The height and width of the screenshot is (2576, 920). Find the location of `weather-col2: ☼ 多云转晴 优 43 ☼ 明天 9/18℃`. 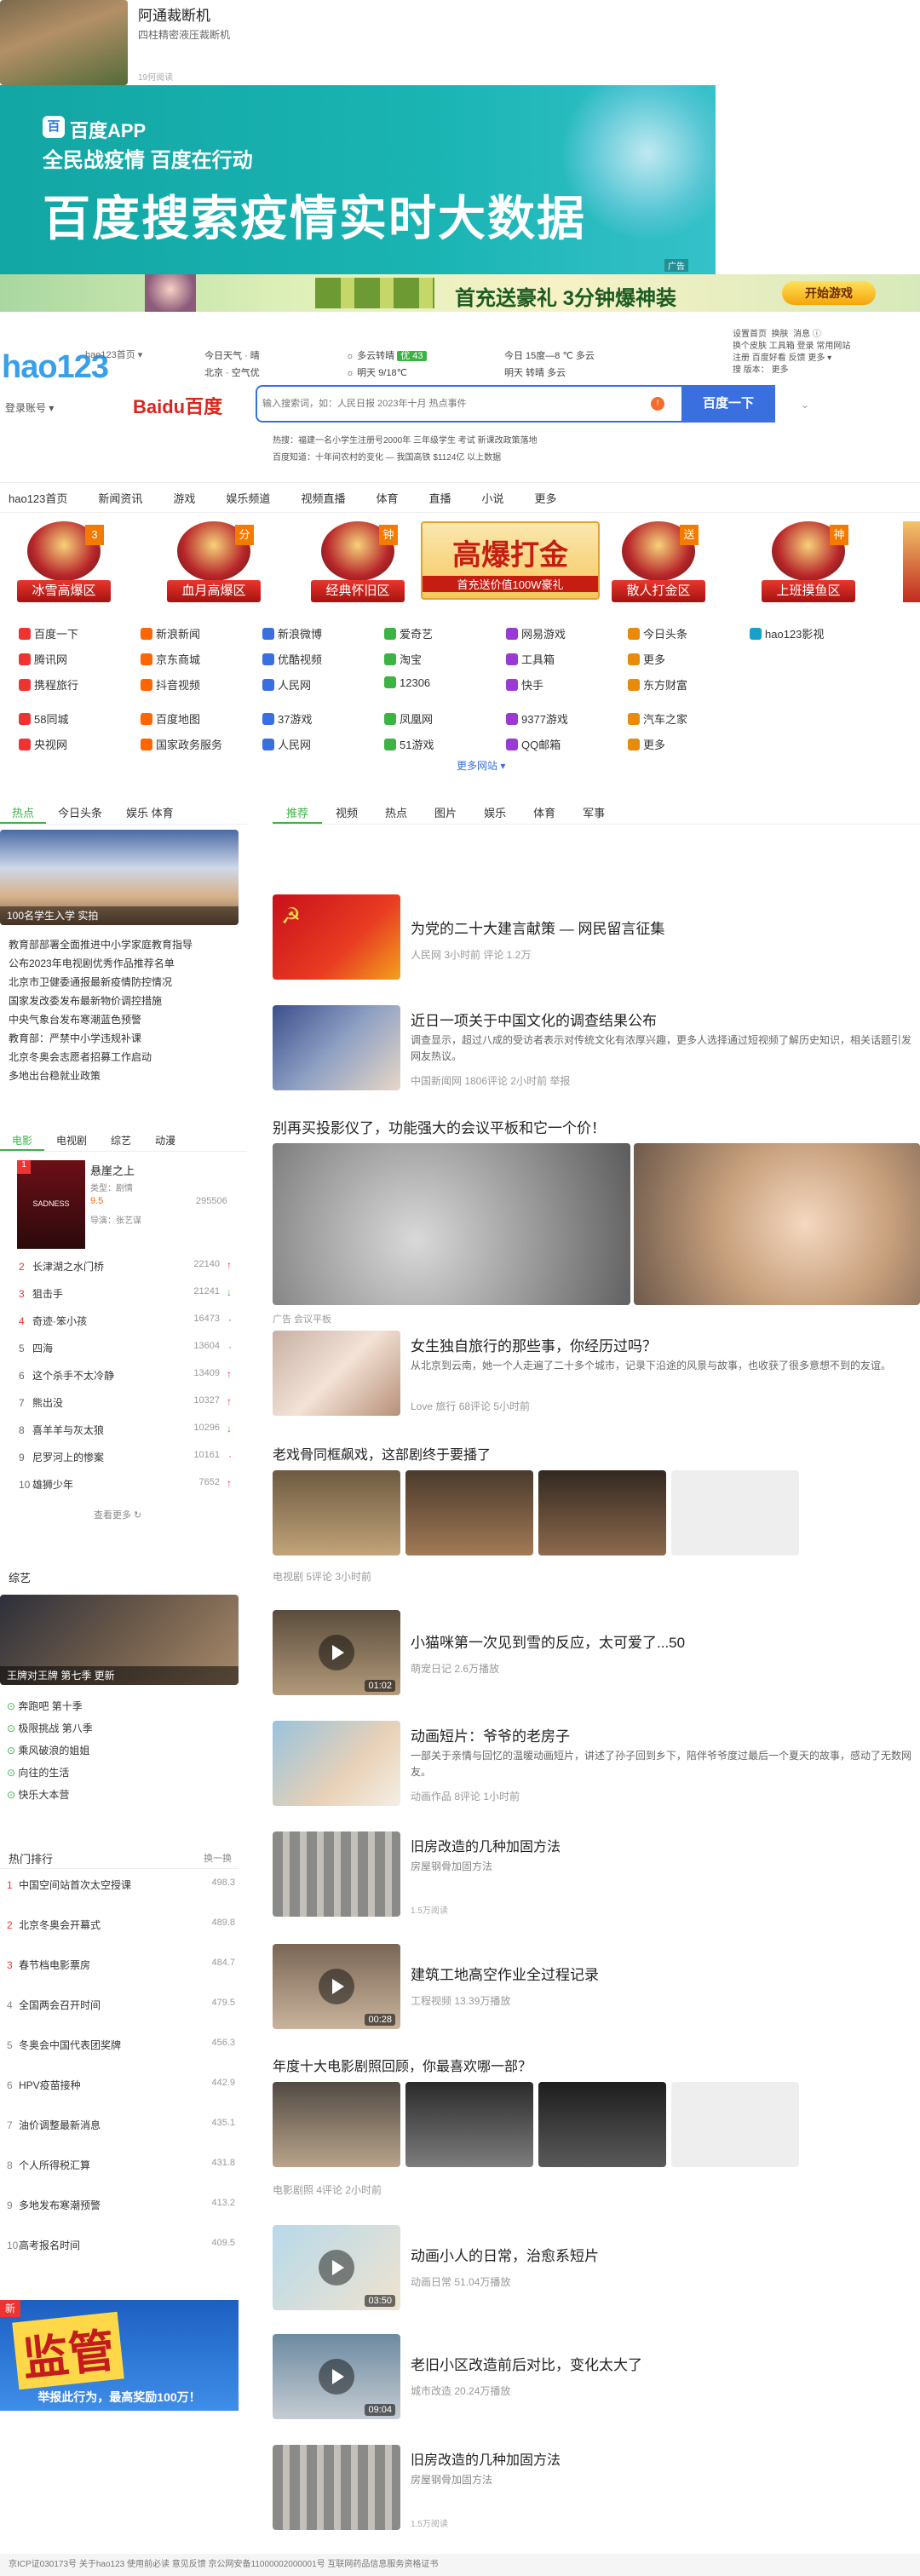

weather-col2: ☼ 多云转晴 优 43 ☼ 明天 9/18℃ is located at coordinates (387, 365).